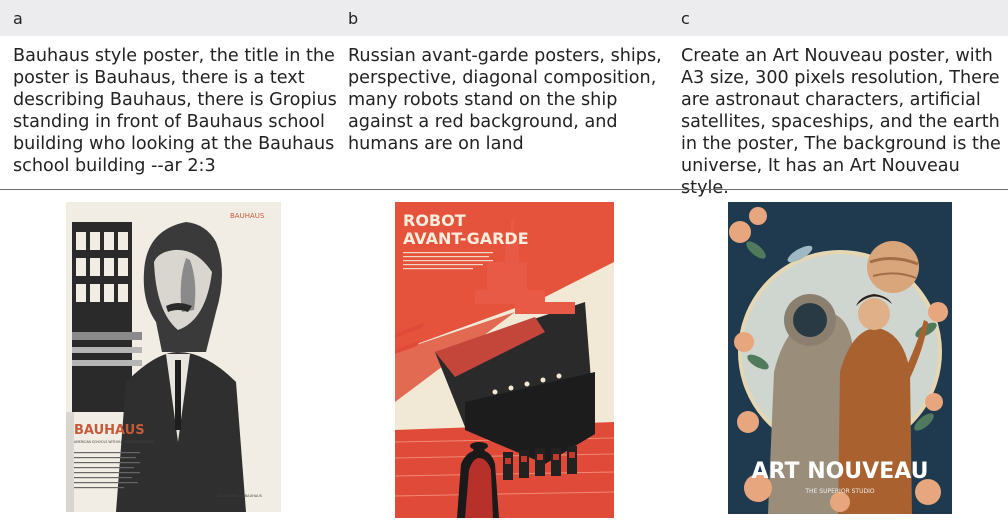 Image resolution: width=1008 pixels, height=520 pixels. I want to click on column-header-c: c, so click(685, 18).